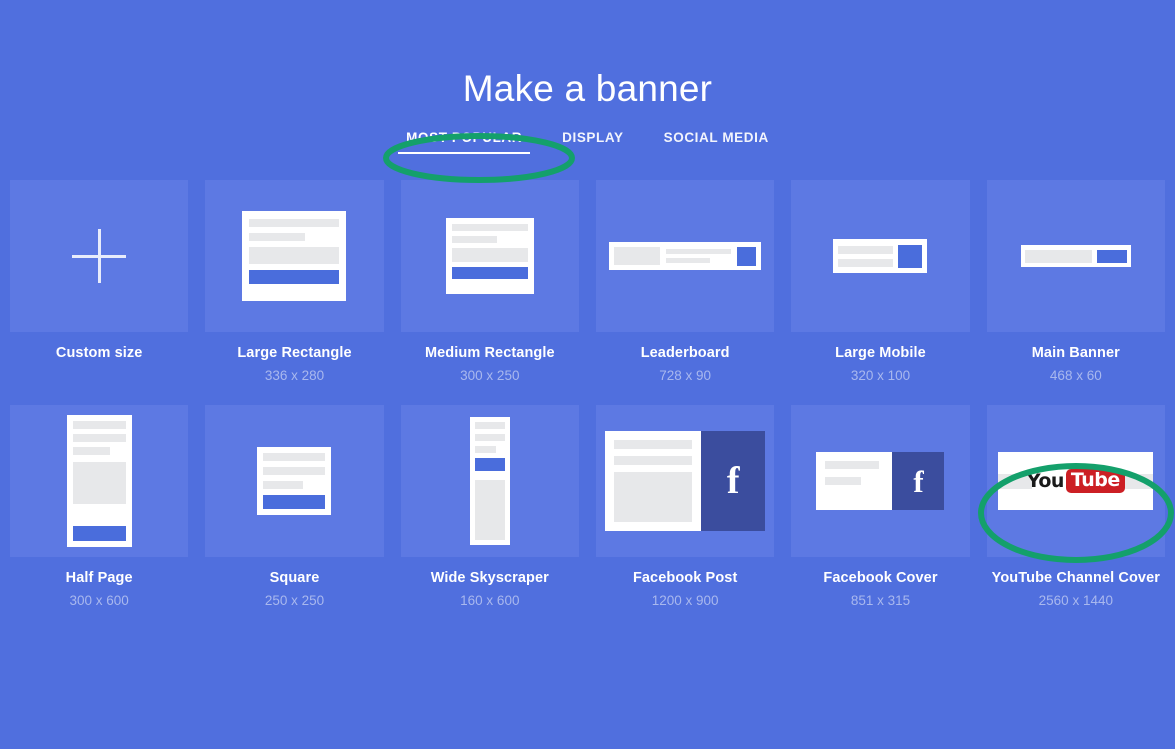 The height and width of the screenshot is (749, 1175). What do you see at coordinates (1075, 281) in the screenshot?
I see `card-main-banner: Main Banner 468 x 60` at bounding box center [1075, 281].